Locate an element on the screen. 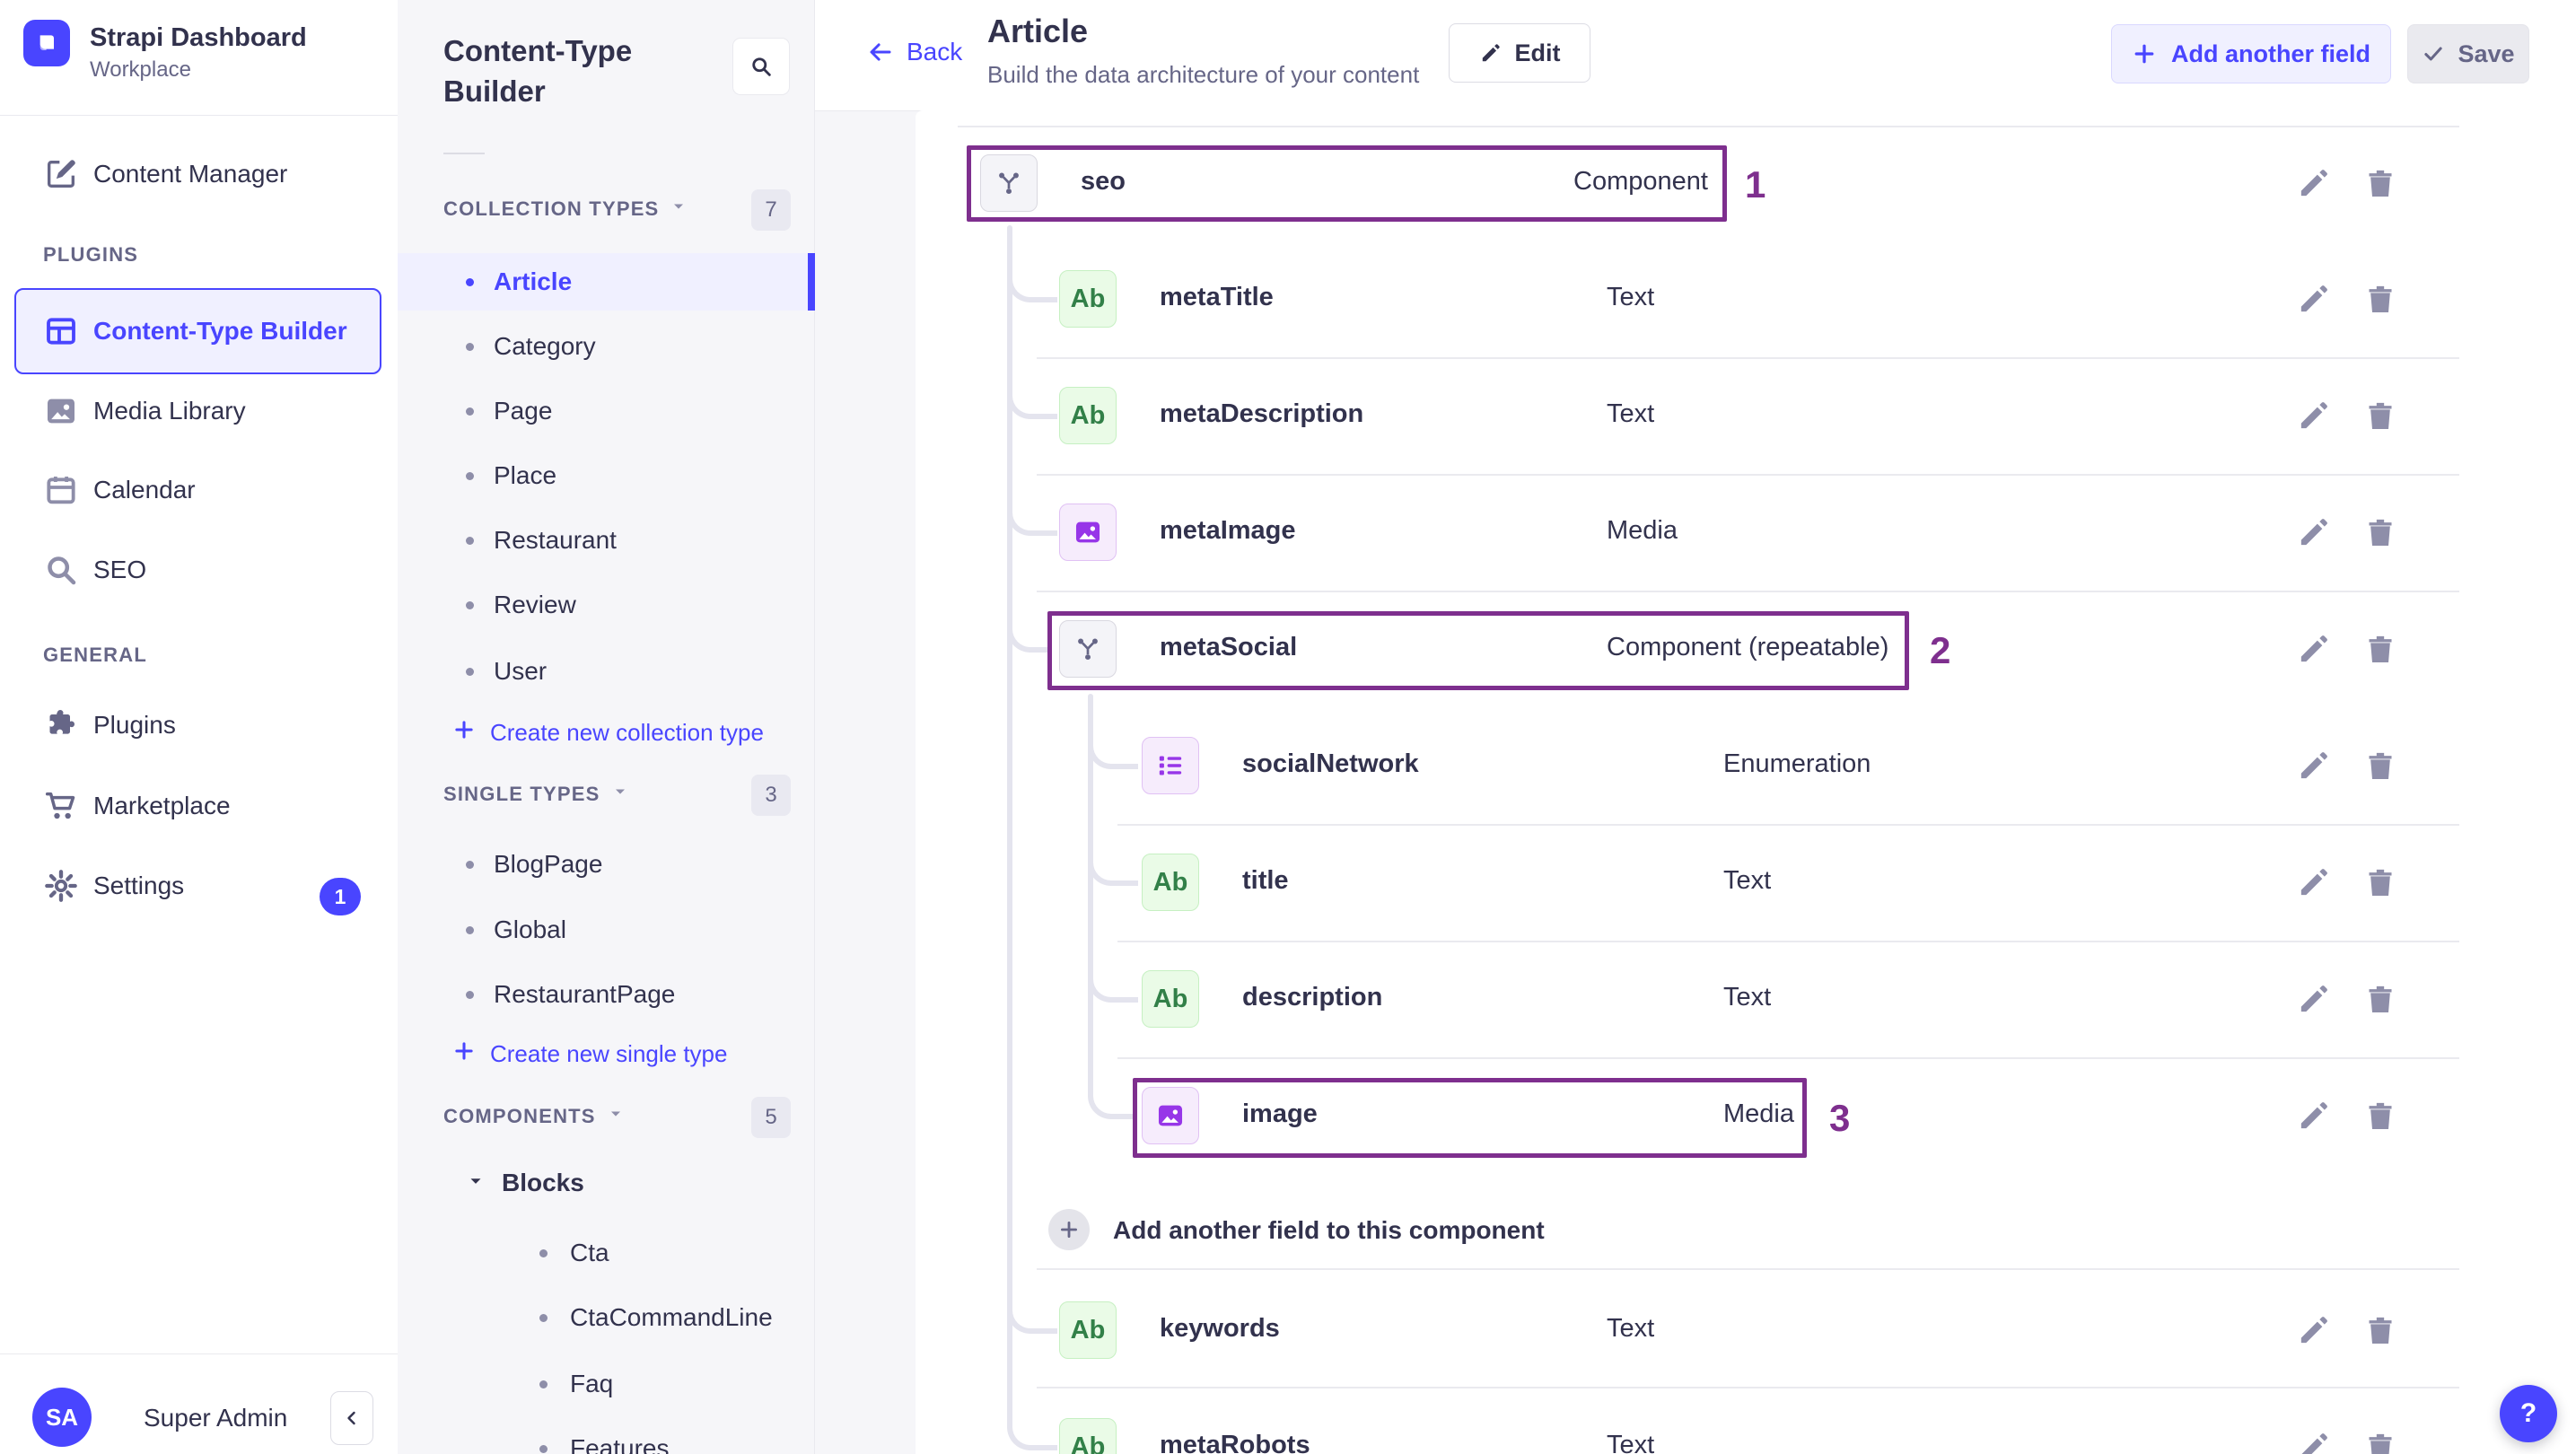 The height and width of the screenshot is (1454, 2576). ctb-item-label: BlogPage is located at coordinates (548, 864).